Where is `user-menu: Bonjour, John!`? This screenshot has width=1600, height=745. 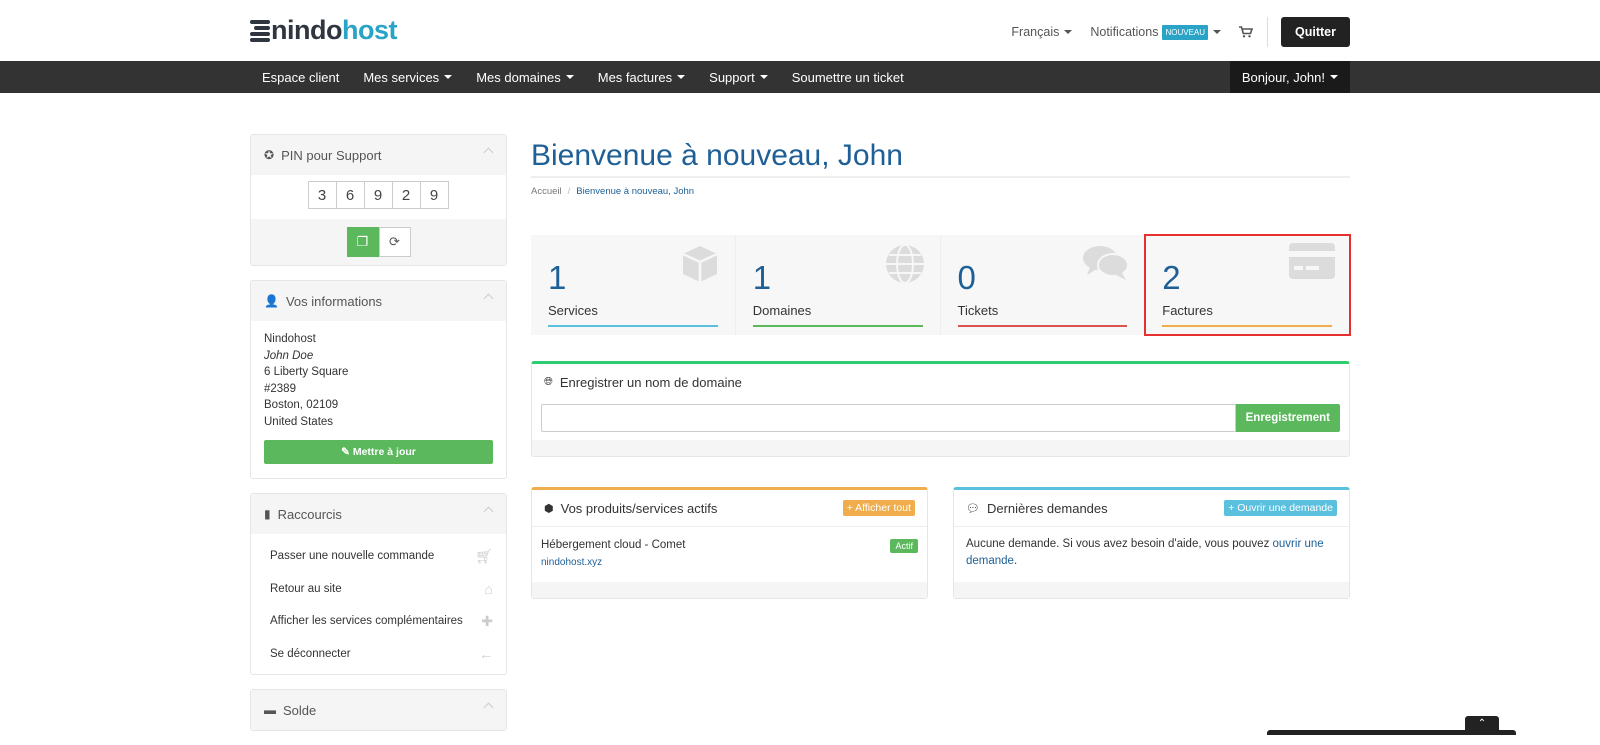 user-menu: Bonjour, John! is located at coordinates (1289, 77).